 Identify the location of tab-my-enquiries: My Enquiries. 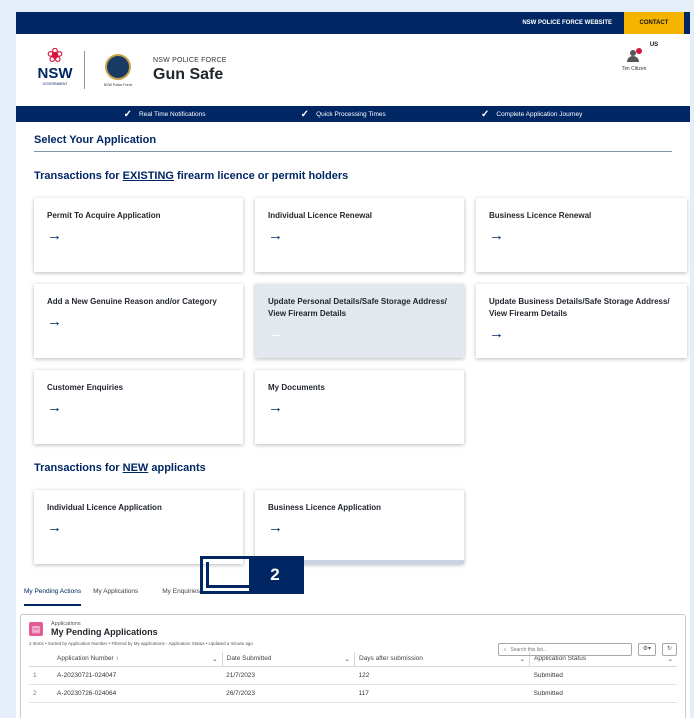
(181, 597).